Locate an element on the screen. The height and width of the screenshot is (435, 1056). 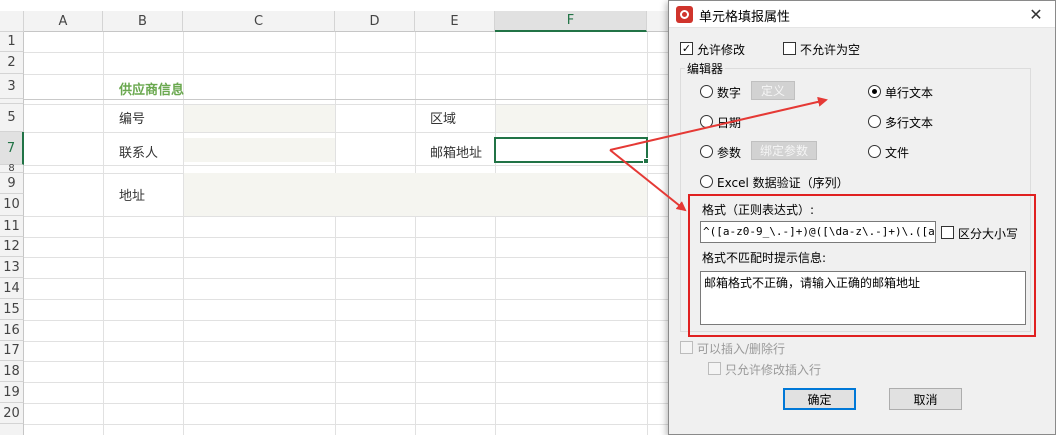
app-logo-icon is located at coordinates (684, 14).